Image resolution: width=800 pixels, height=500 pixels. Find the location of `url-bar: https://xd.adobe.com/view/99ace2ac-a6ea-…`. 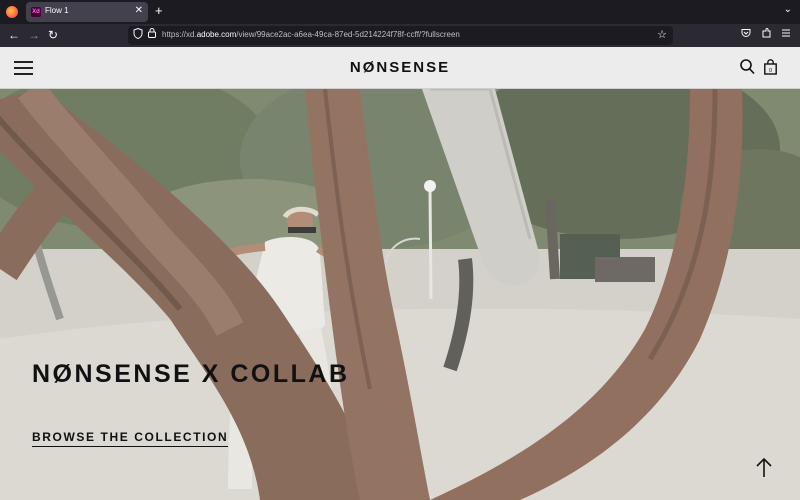

url-bar: https://xd.adobe.com/view/99ace2ac-a6ea-… is located at coordinates (400, 35).